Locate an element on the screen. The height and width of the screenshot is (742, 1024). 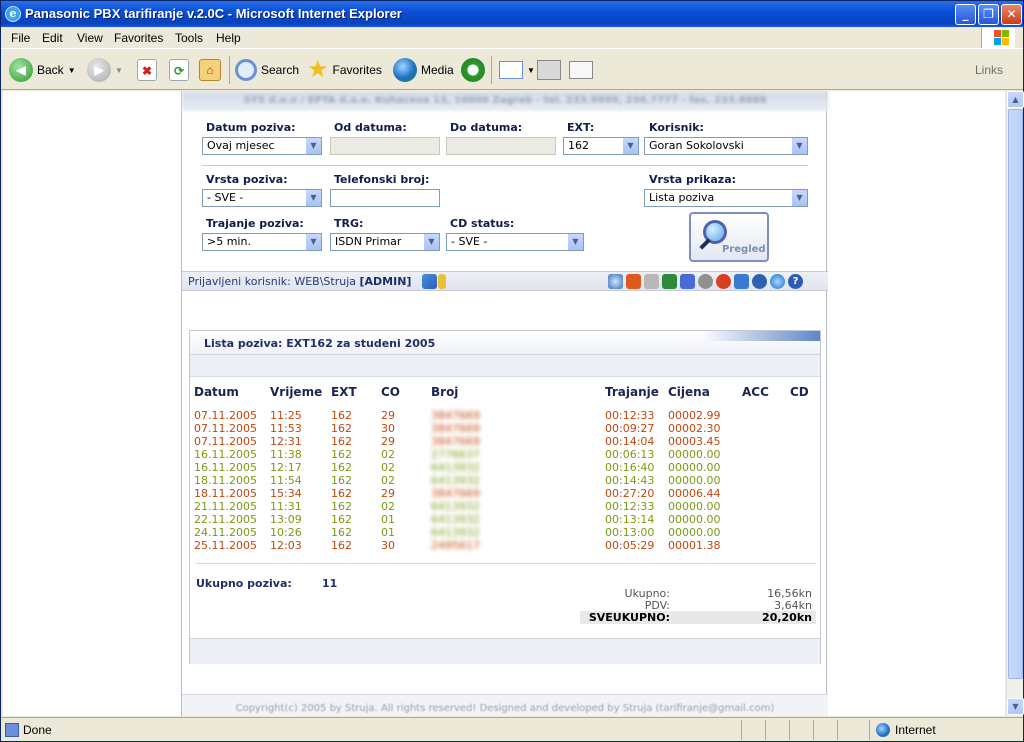
forward-arrow-icon: ▶ is located at coordinates (99, 70).